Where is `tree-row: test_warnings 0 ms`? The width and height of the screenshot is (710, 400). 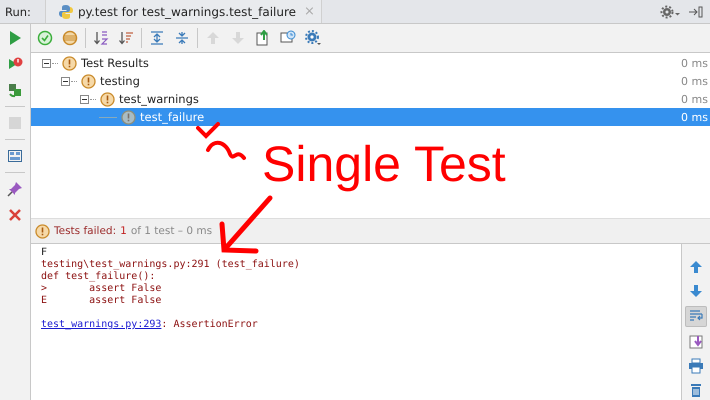
tree-row: test_warnings 0 ms is located at coordinates (370, 99).